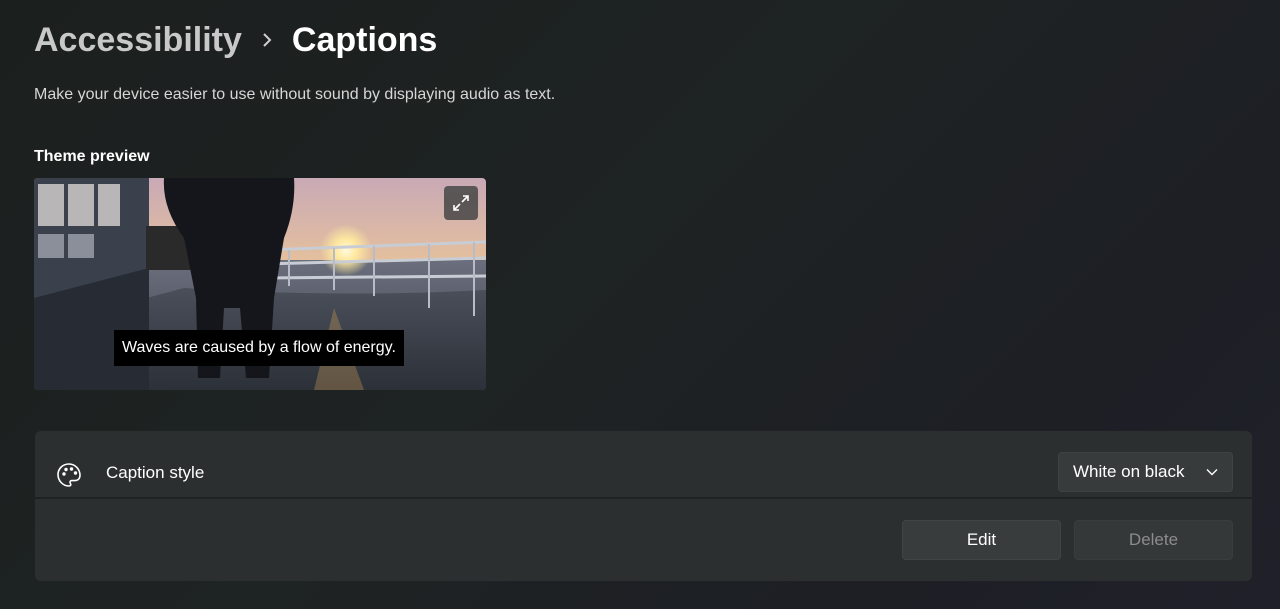 The width and height of the screenshot is (1280, 609). I want to click on delete-button: Delete, so click(1153, 540).